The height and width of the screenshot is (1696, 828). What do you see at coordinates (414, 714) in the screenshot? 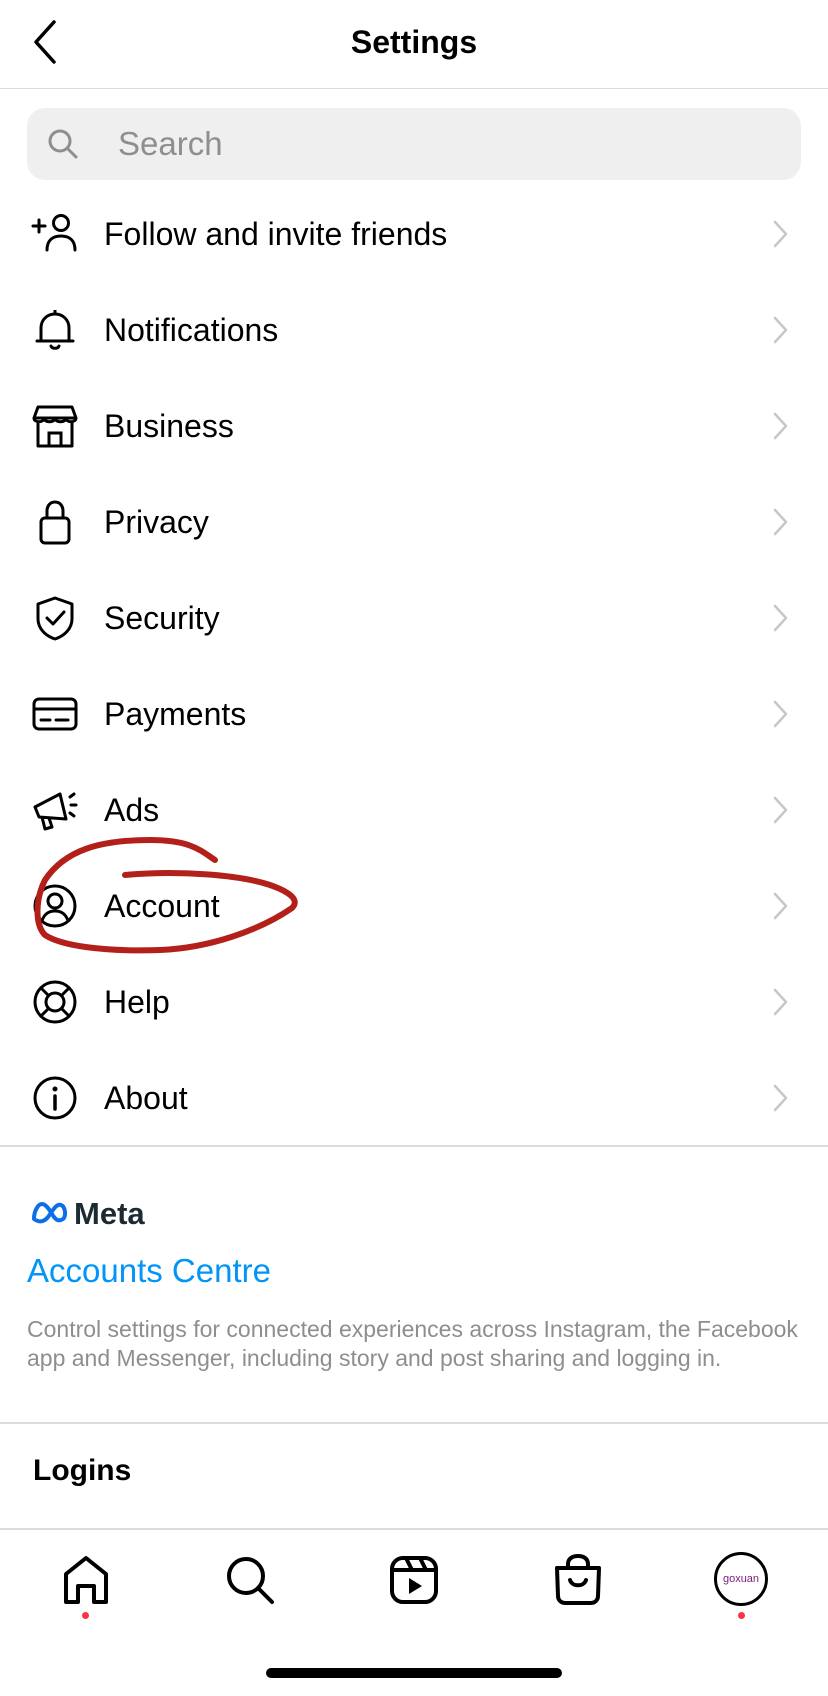
I see `menu-item-payments: Payments` at bounding box center [414, 714].